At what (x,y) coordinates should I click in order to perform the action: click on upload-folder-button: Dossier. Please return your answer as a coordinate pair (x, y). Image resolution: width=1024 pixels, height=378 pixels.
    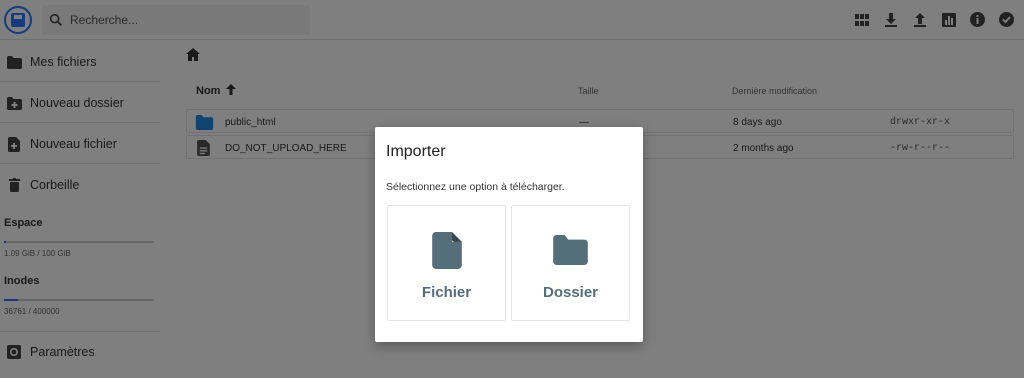
    Looking at the image, I should click on (570, 263).